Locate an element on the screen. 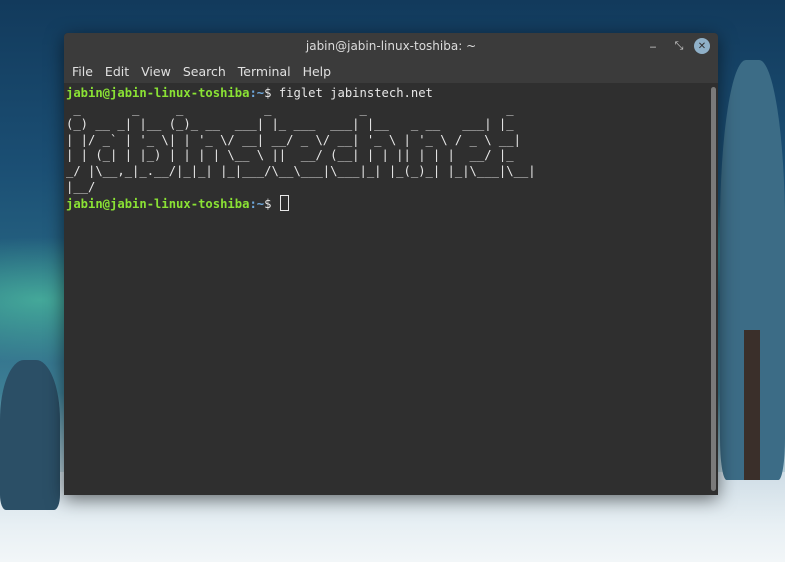  menu-view: View is located at coordinates (156, 71).